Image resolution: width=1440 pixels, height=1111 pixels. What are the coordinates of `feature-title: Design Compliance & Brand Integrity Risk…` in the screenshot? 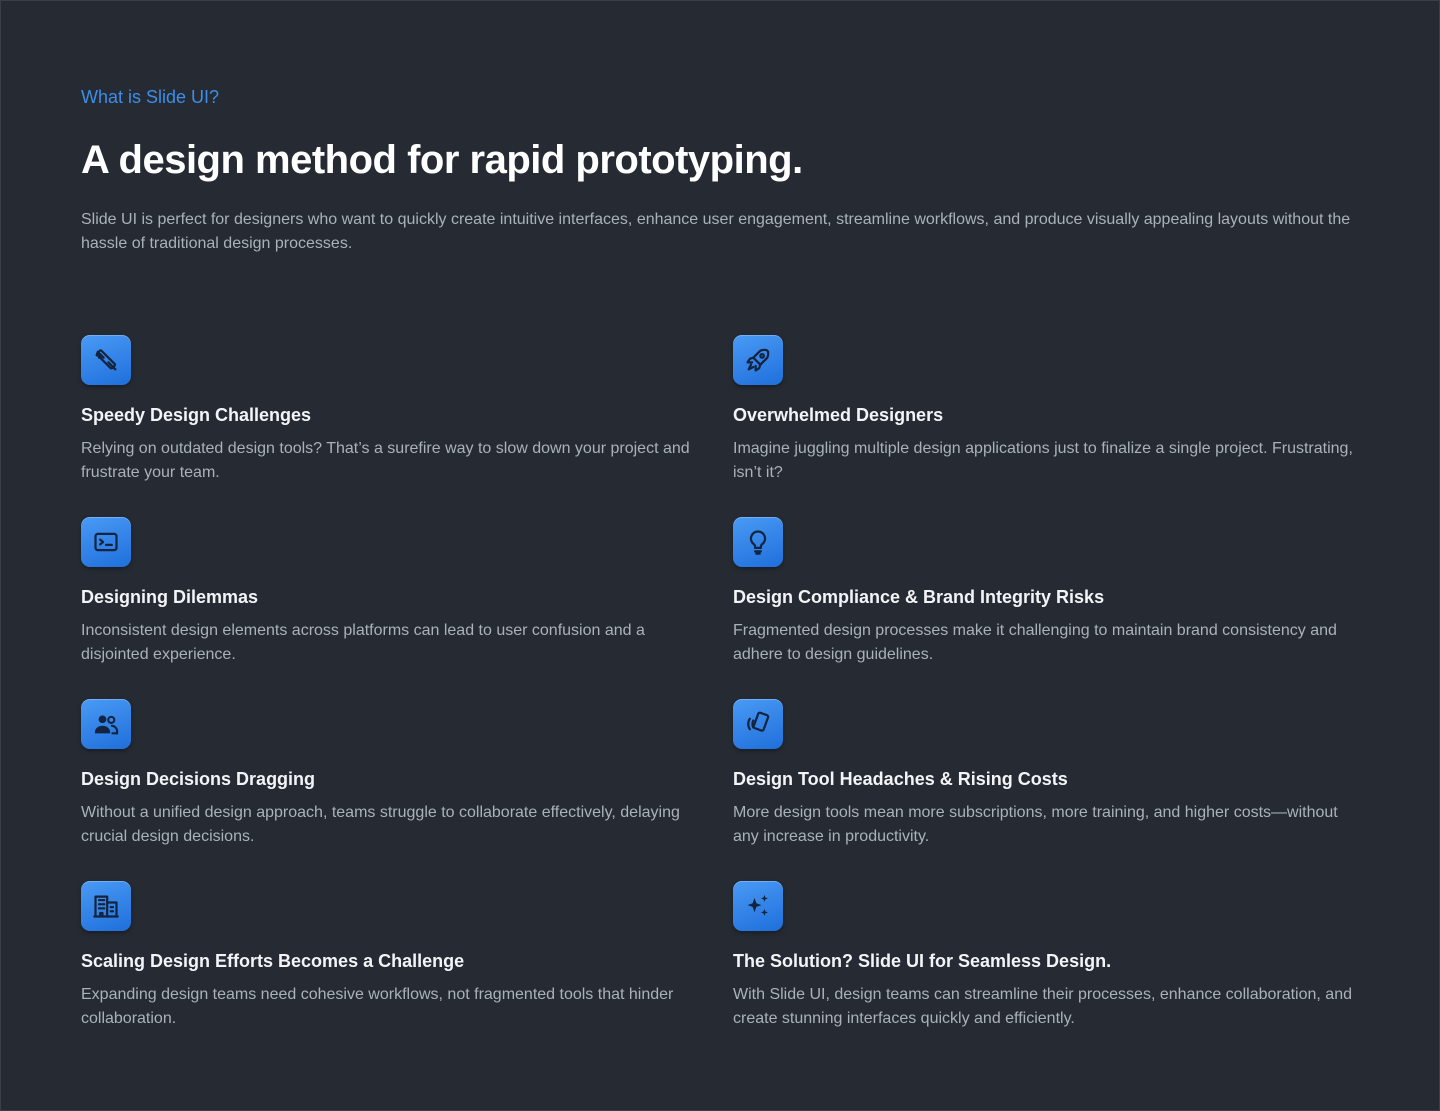 It's located at (919, 597).